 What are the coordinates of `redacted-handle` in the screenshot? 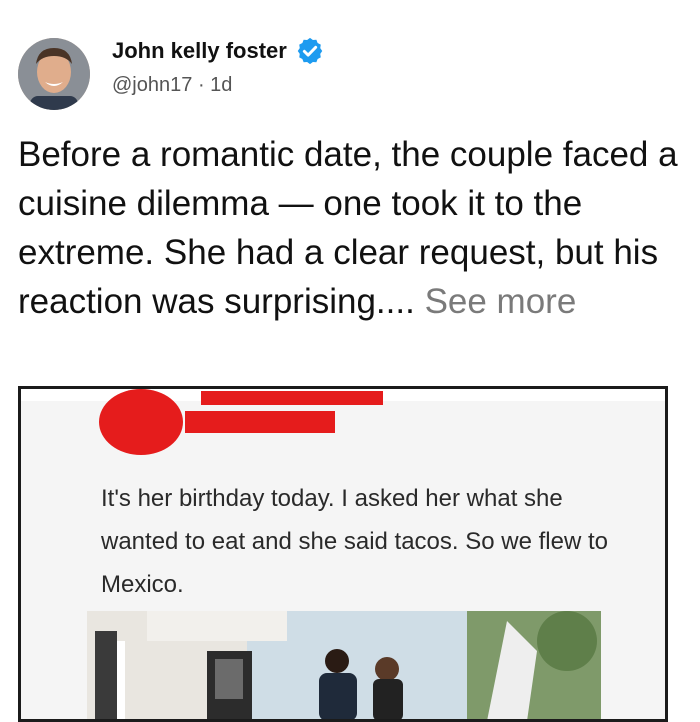 It's located at (260, 422).